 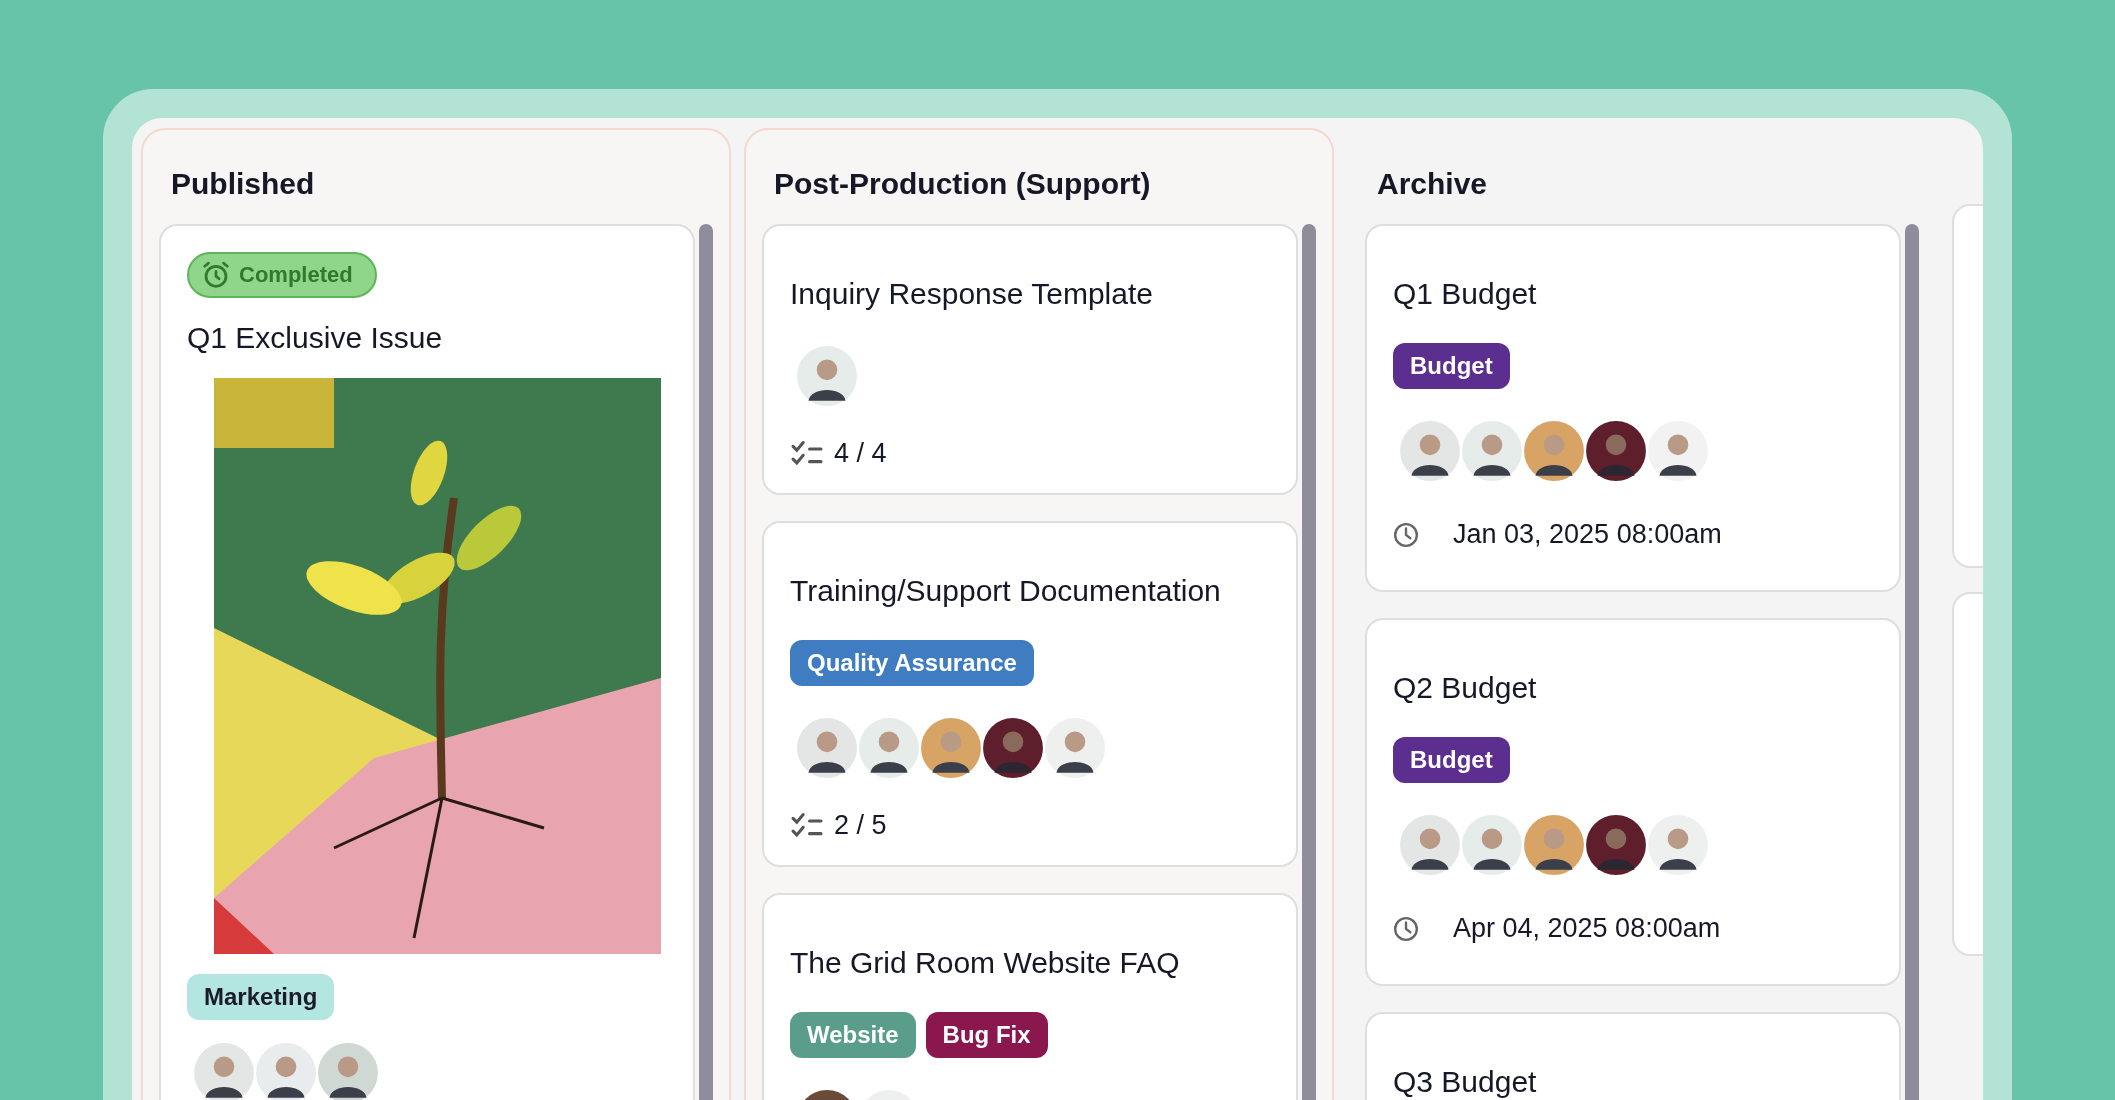 What do you see at coordinates (1006, 591) in the screenshot?
I see `card-title: Training/Support Documentation` at bounding box center [1006, 591].